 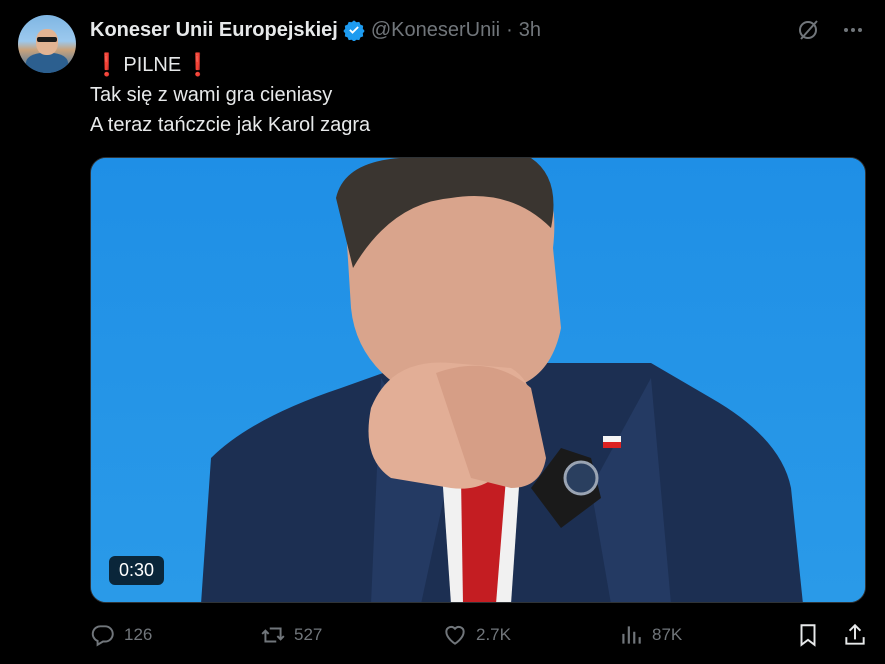 I want to click on avatar, so click(x=47, y=44).